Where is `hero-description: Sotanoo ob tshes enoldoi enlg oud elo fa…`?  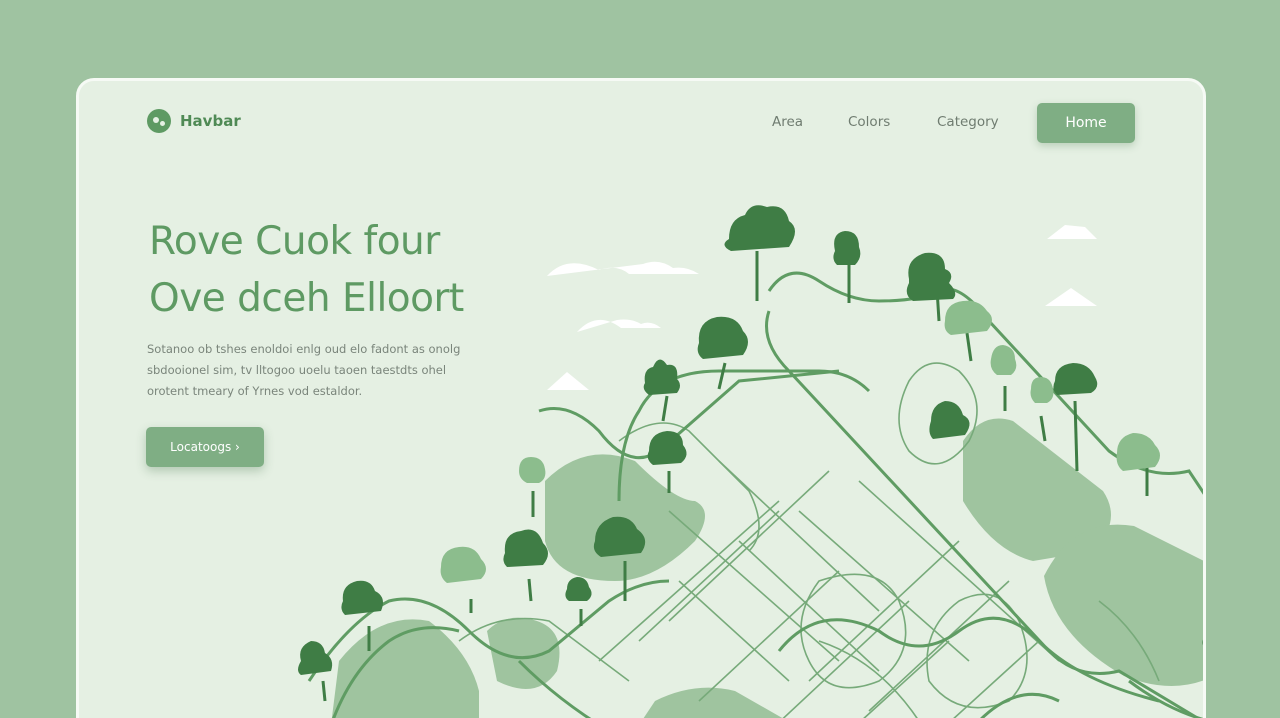
hero-description: Sotanoo ob tshes enoldoi enlg oud elo fa… is located at coordinates (307, 370).